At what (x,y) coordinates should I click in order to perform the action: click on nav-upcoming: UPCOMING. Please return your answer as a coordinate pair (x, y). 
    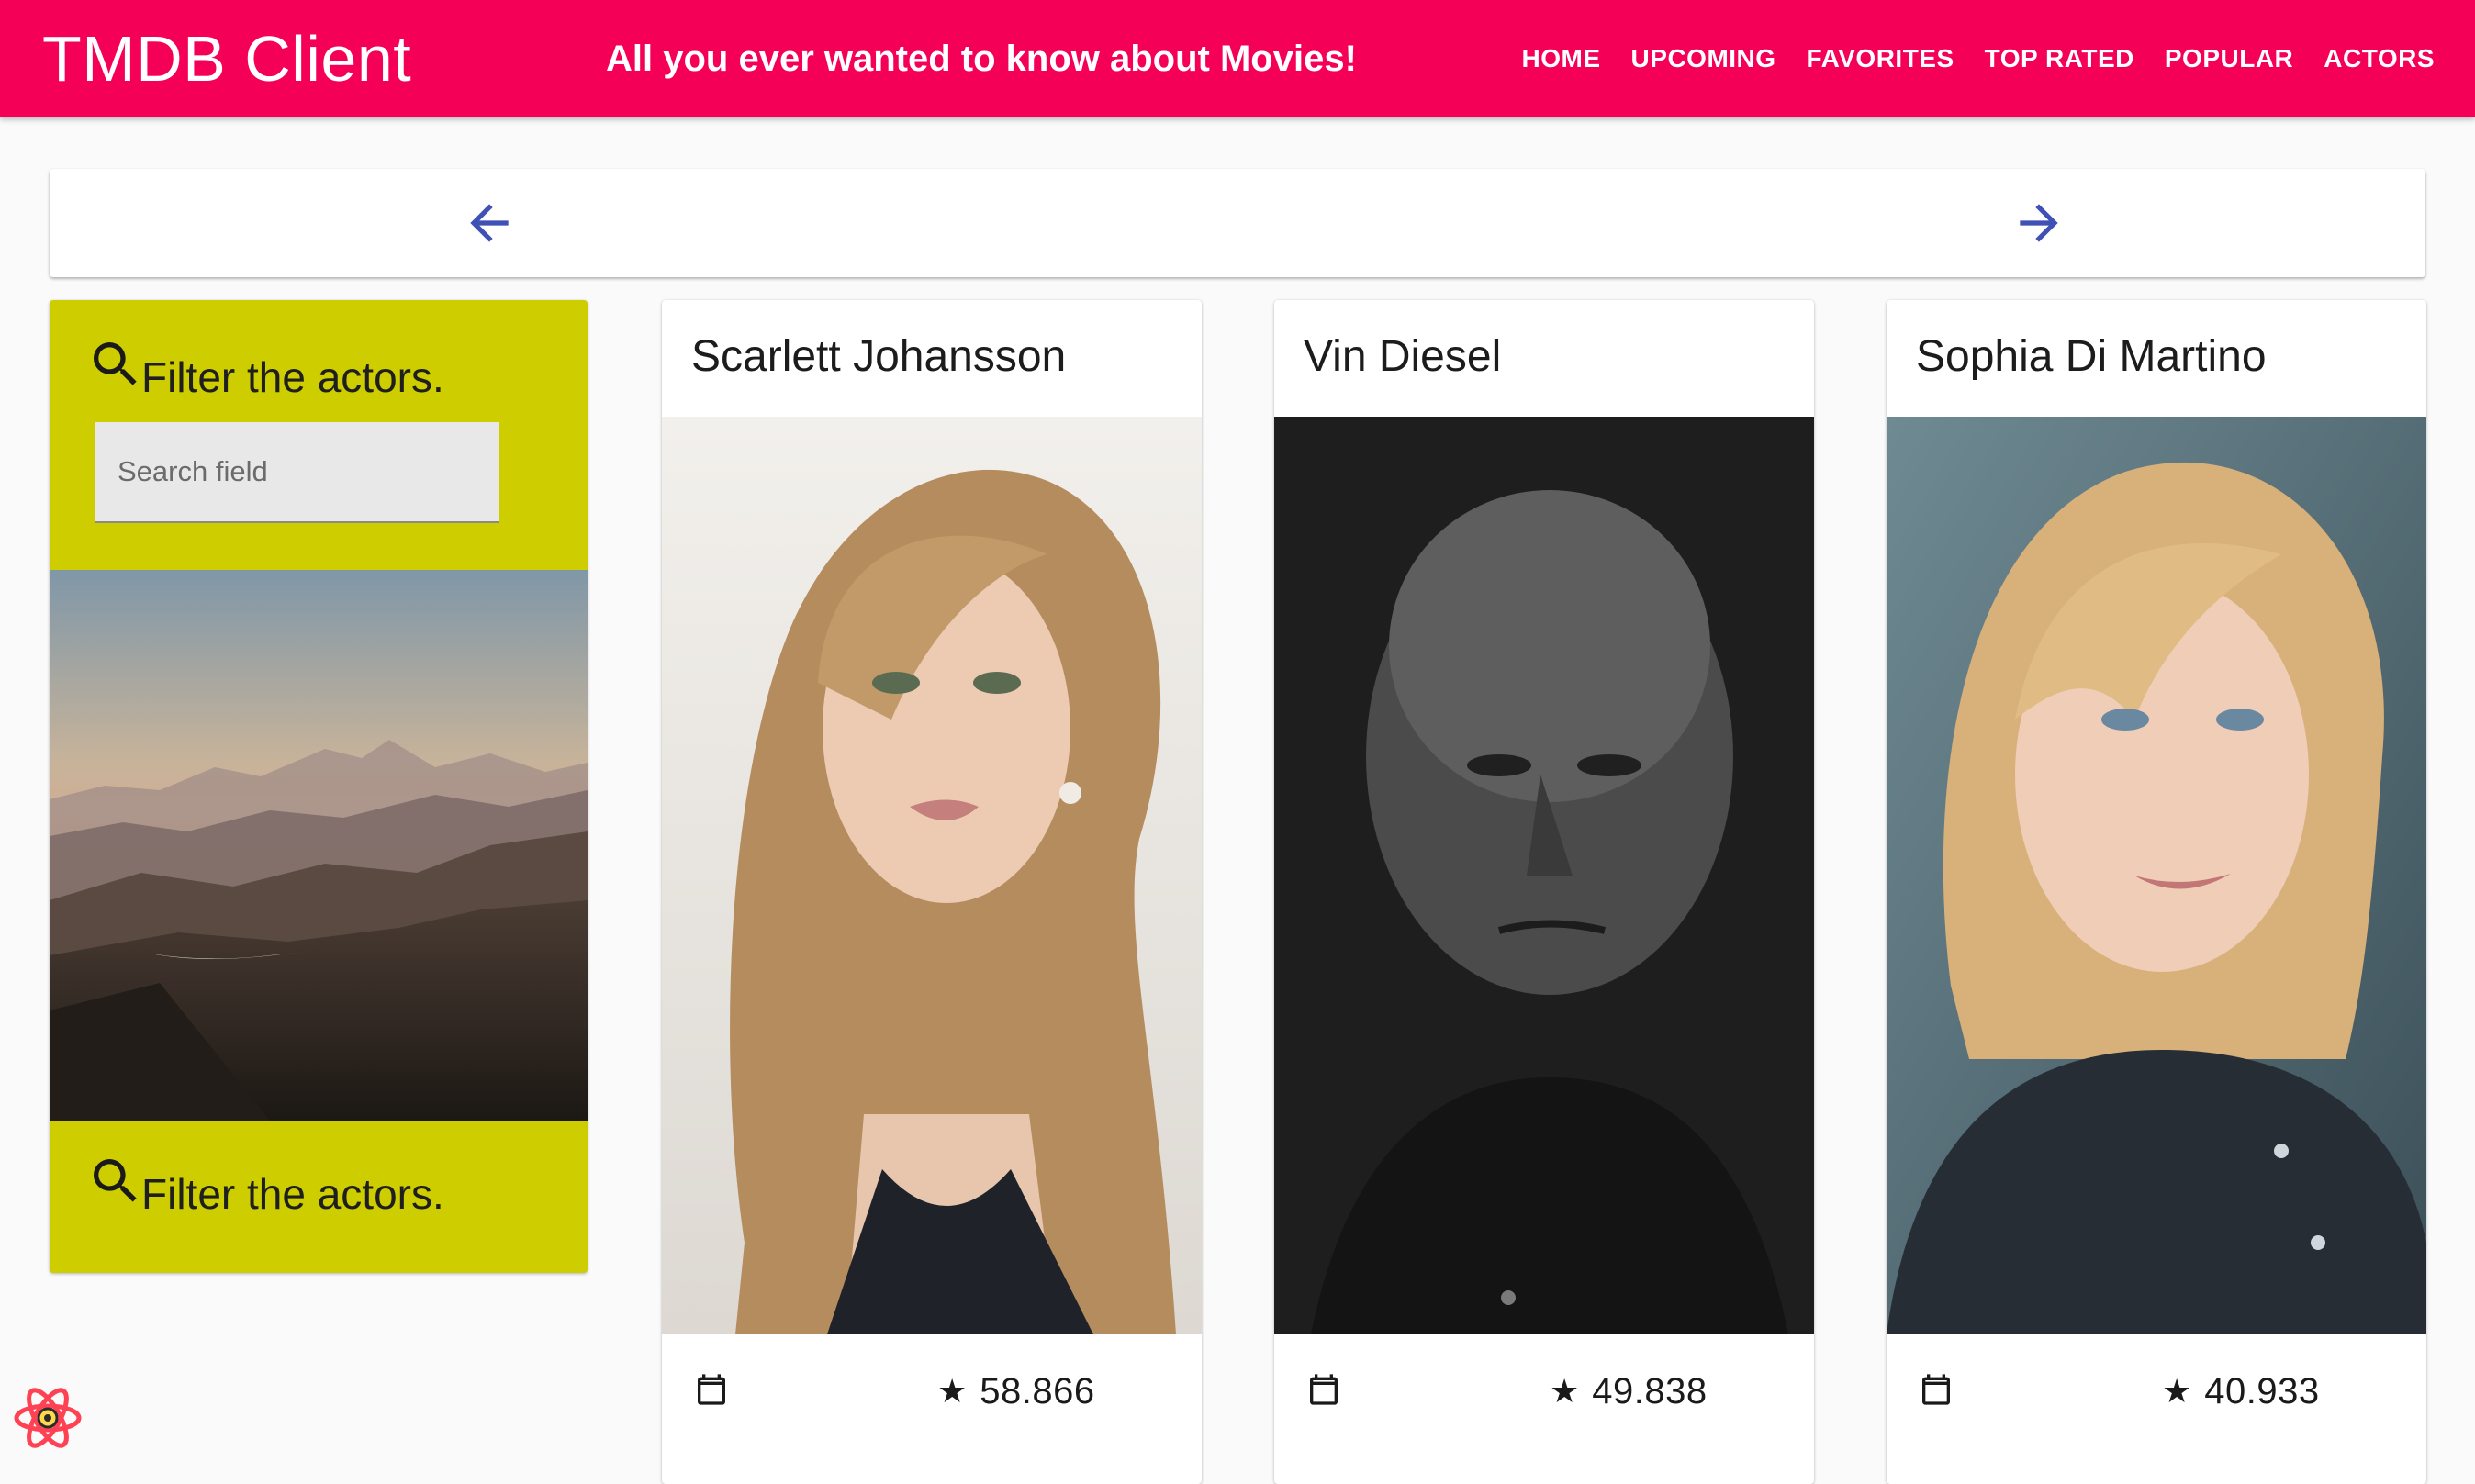
    Looking at the image, I should click on (1703, 59).